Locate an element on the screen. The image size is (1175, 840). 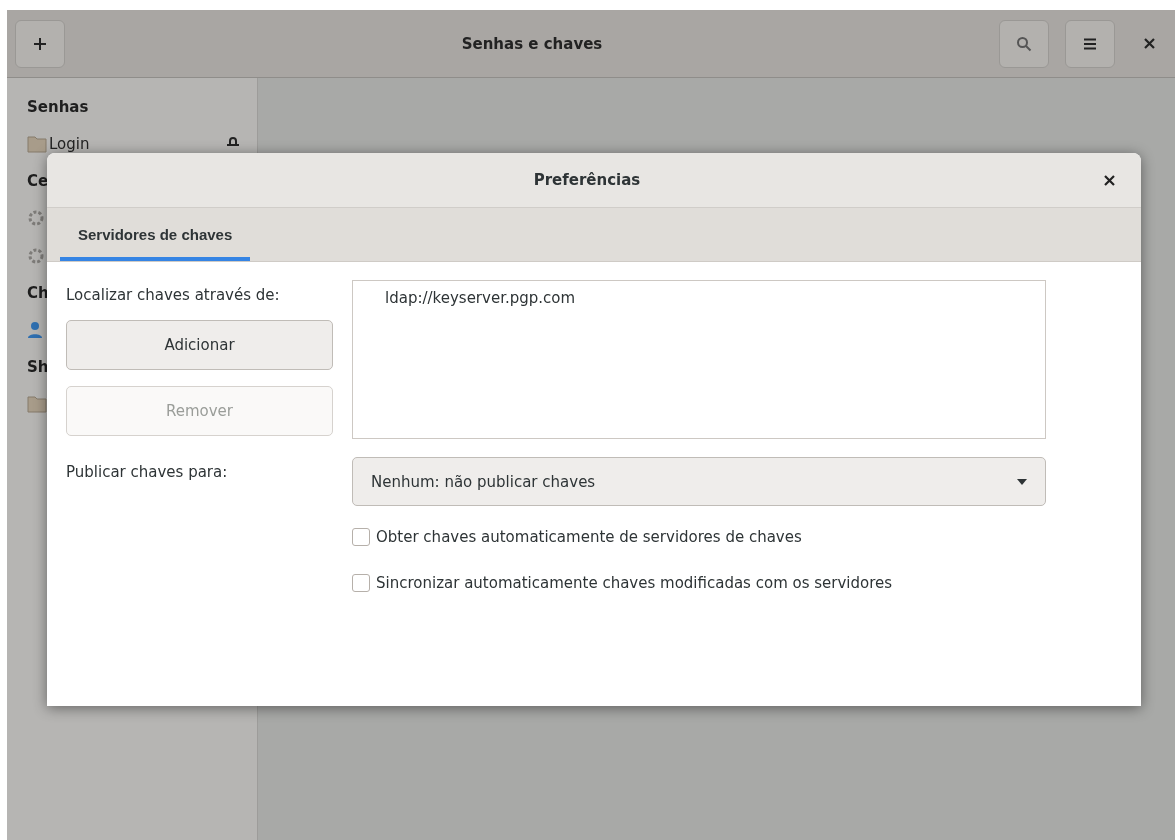
sidebar-heading: Ch is located at coordinates (38, 293).